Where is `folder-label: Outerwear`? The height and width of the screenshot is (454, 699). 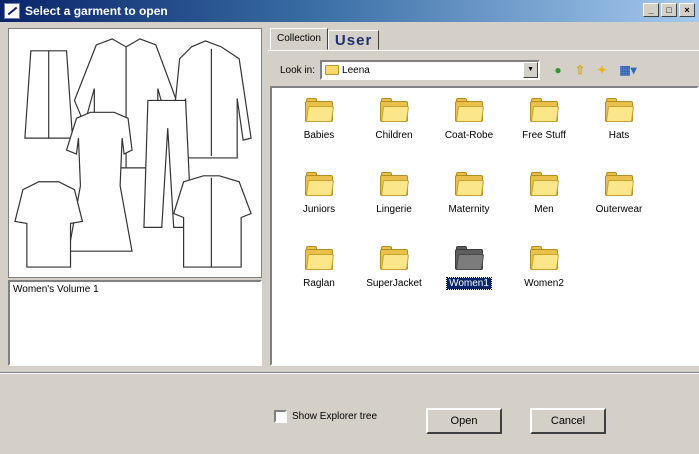 folder-label: Outerwear is located at coordinates (619, 209).